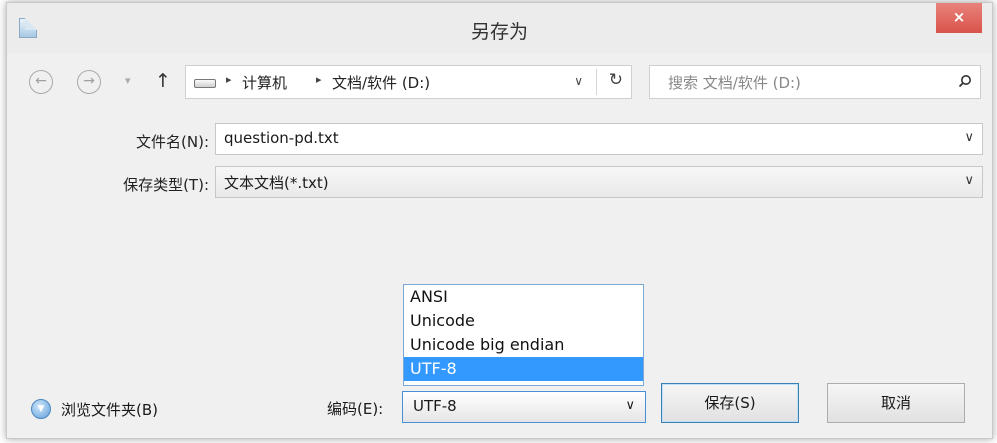 The height and width of the screenshot is (443, 997). What do you see at coordinates (264, 82) in the screenshot?
I see `breadcrumb-computer: 计算机` at bounding box center [264, 82].